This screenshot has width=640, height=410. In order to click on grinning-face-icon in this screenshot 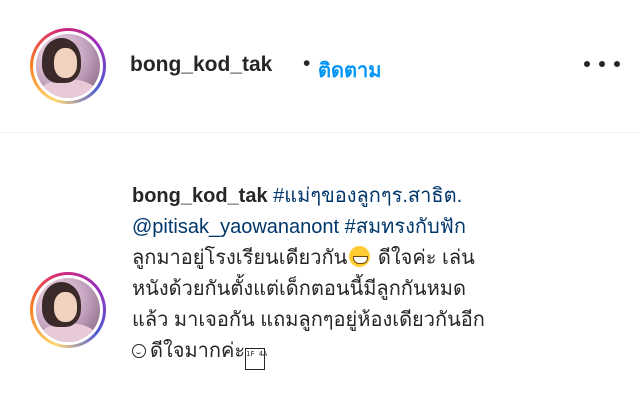, I will do `click(360, 256)`.